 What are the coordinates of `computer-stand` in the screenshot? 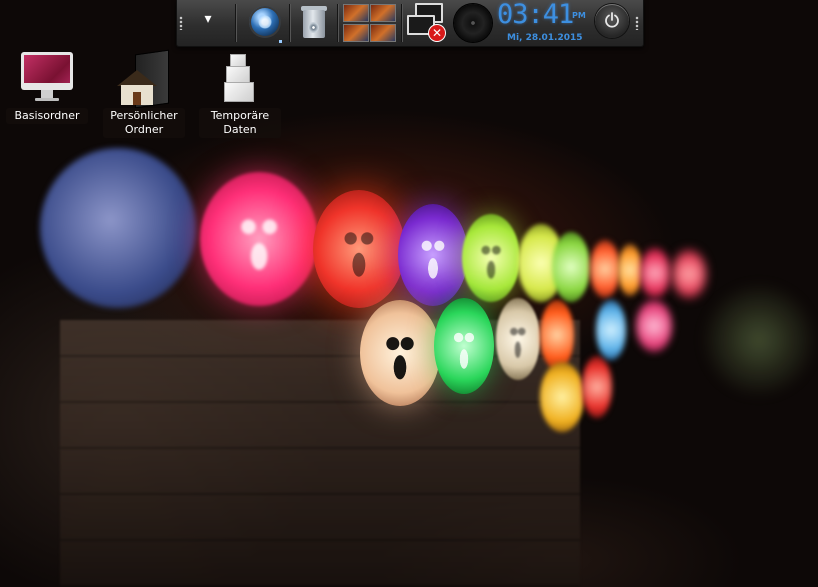 It's located at (47, 94).